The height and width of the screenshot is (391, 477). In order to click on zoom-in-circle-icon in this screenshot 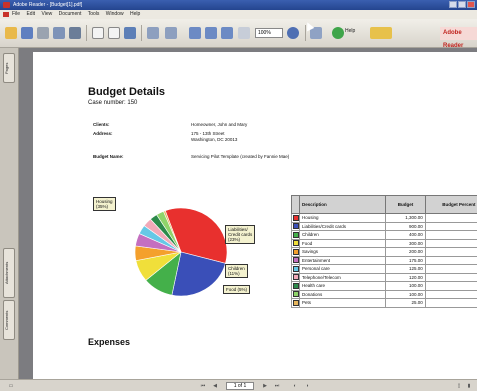, I will do `click(293, 33)`.